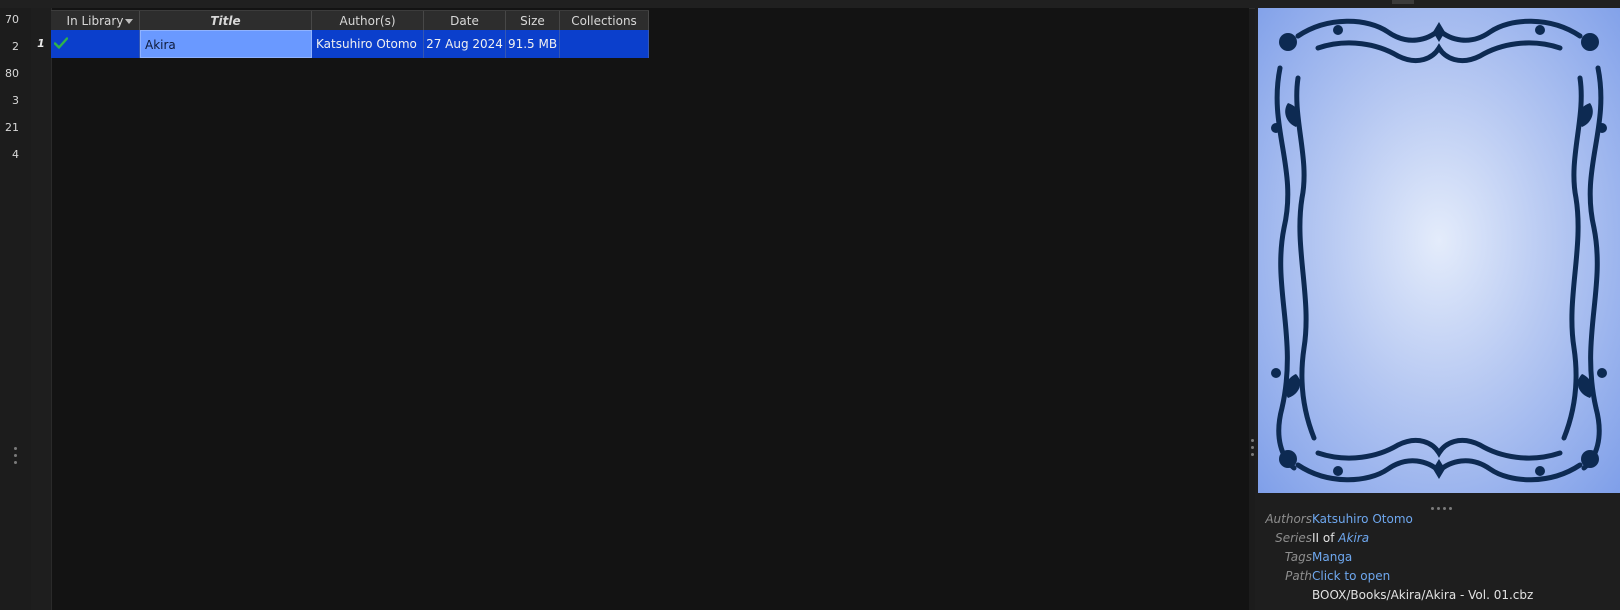 Image resolution: width=1620 pixels, height=610 pixels. Describe the element at coordinates (129, 21) in the screenshot. I see `sort-indicator-icon` at that location.